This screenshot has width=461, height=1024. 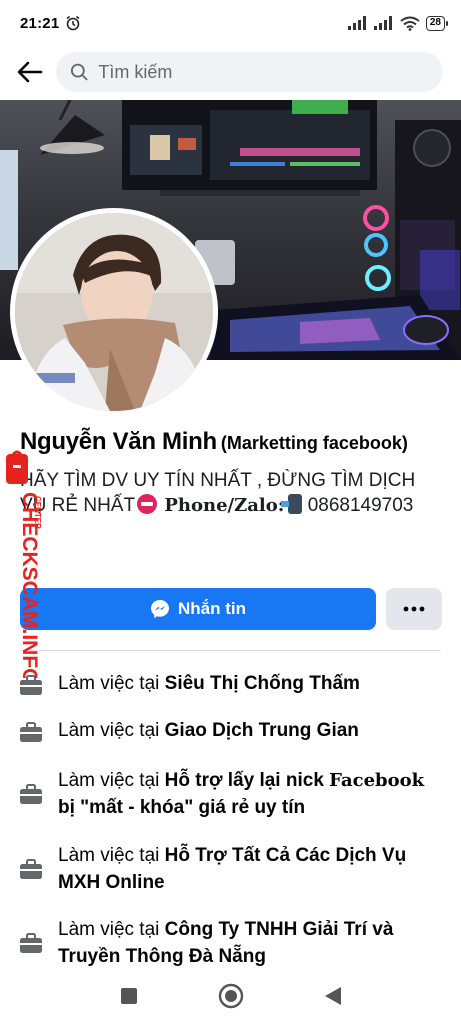 I want to click on profile-avatar, so click(x=114, y=312).